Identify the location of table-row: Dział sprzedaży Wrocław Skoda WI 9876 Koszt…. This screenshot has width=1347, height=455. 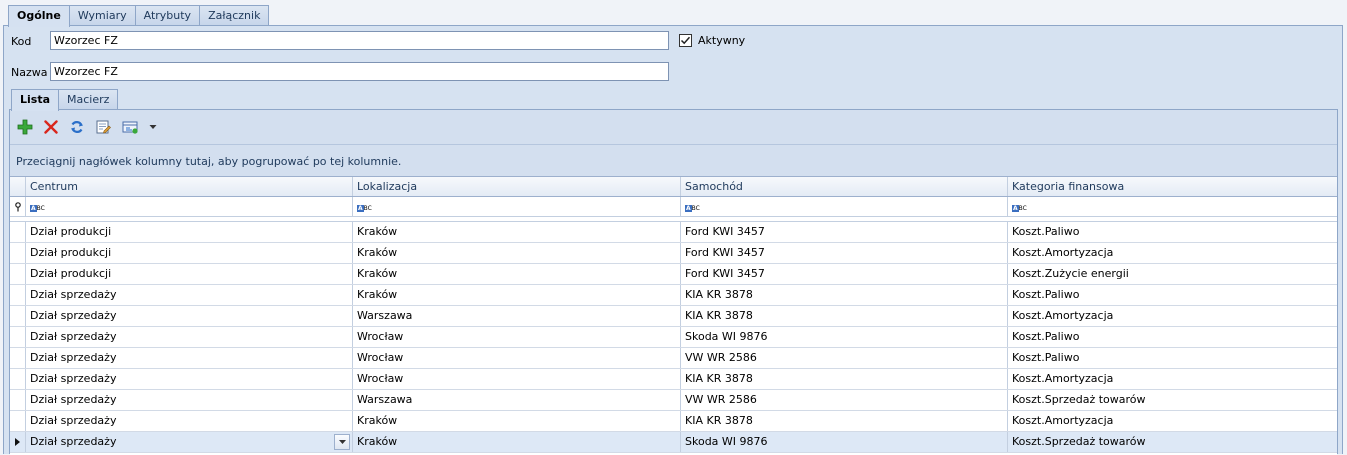
(673, 337).